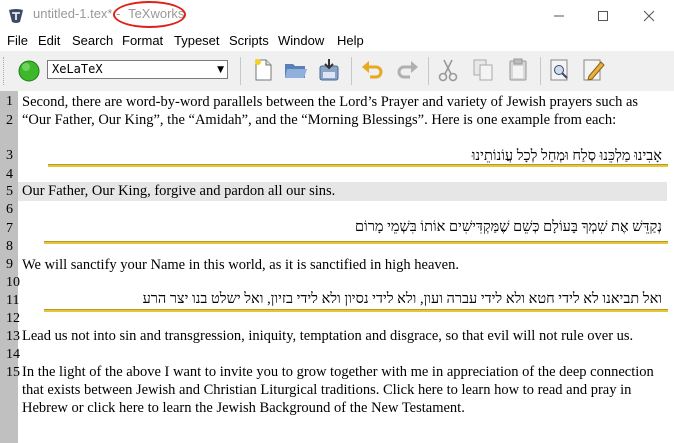  I want to click on find-icon, so click(560, 70).